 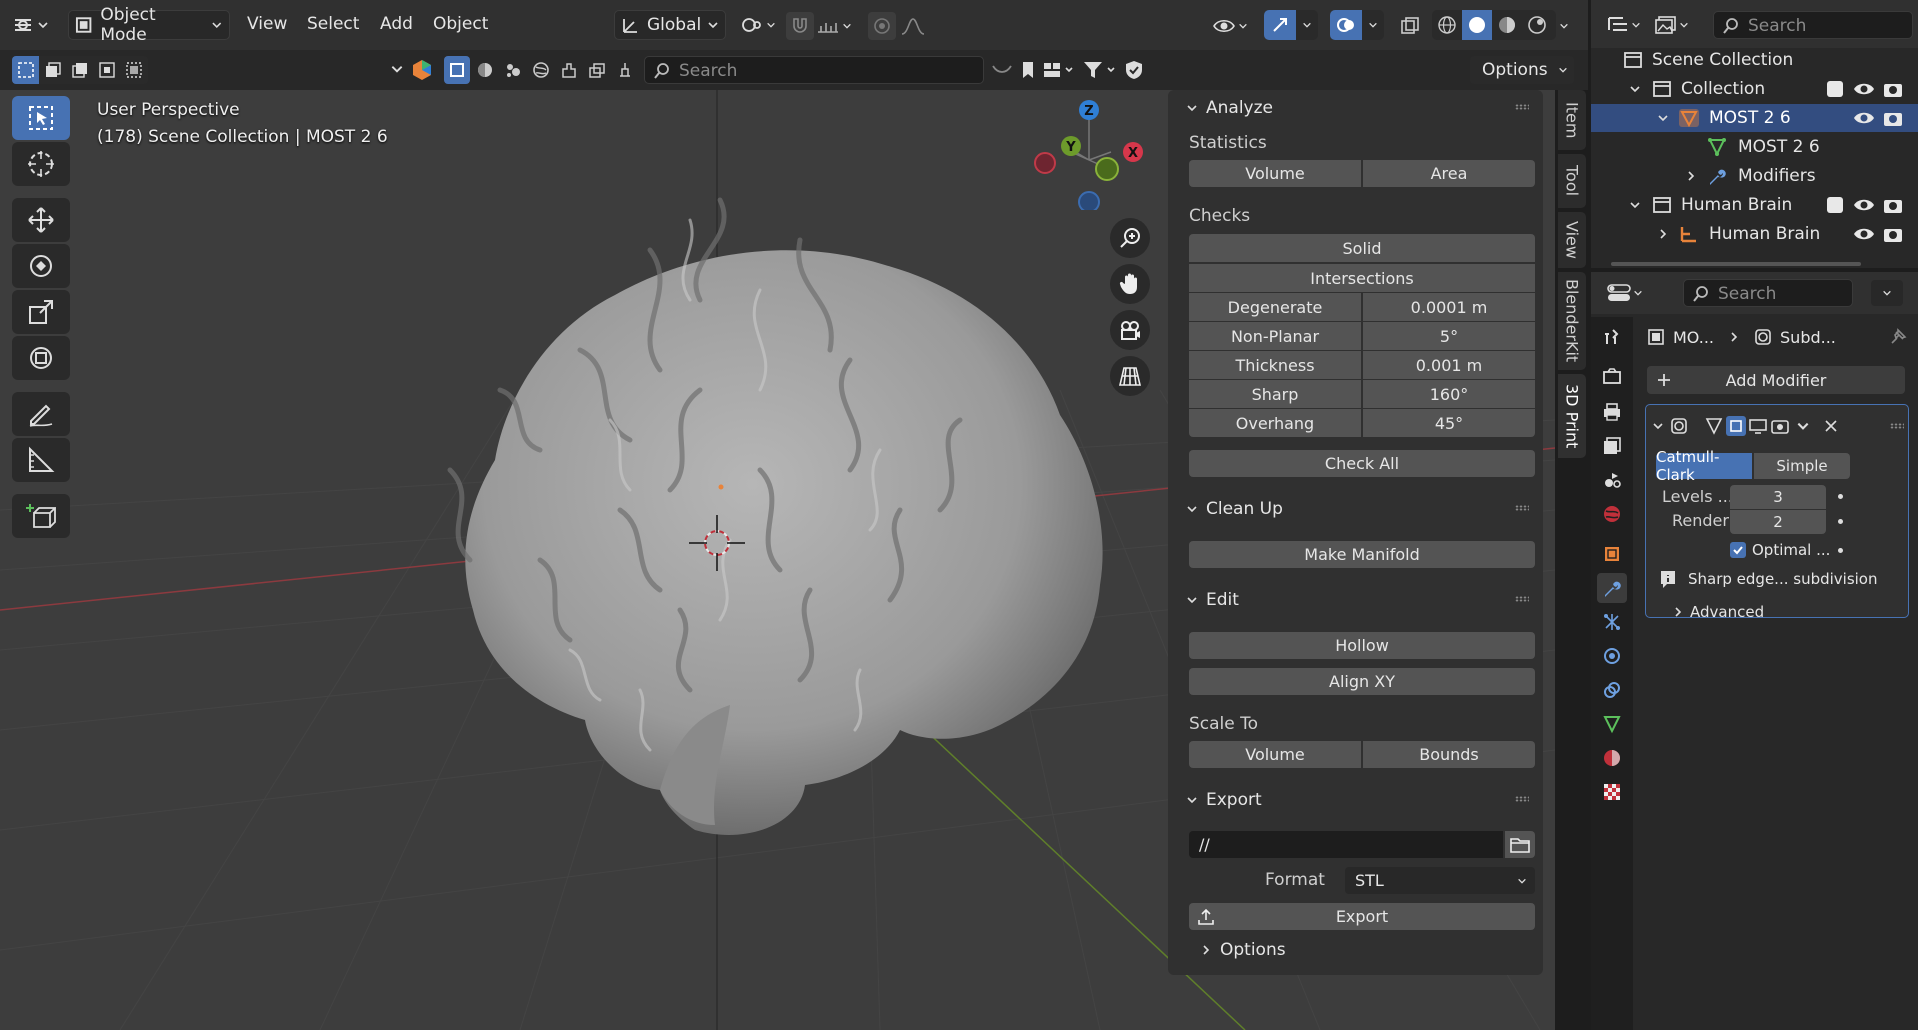 I want to click on gizmo-dropdown, so click(x=1307, y=25).